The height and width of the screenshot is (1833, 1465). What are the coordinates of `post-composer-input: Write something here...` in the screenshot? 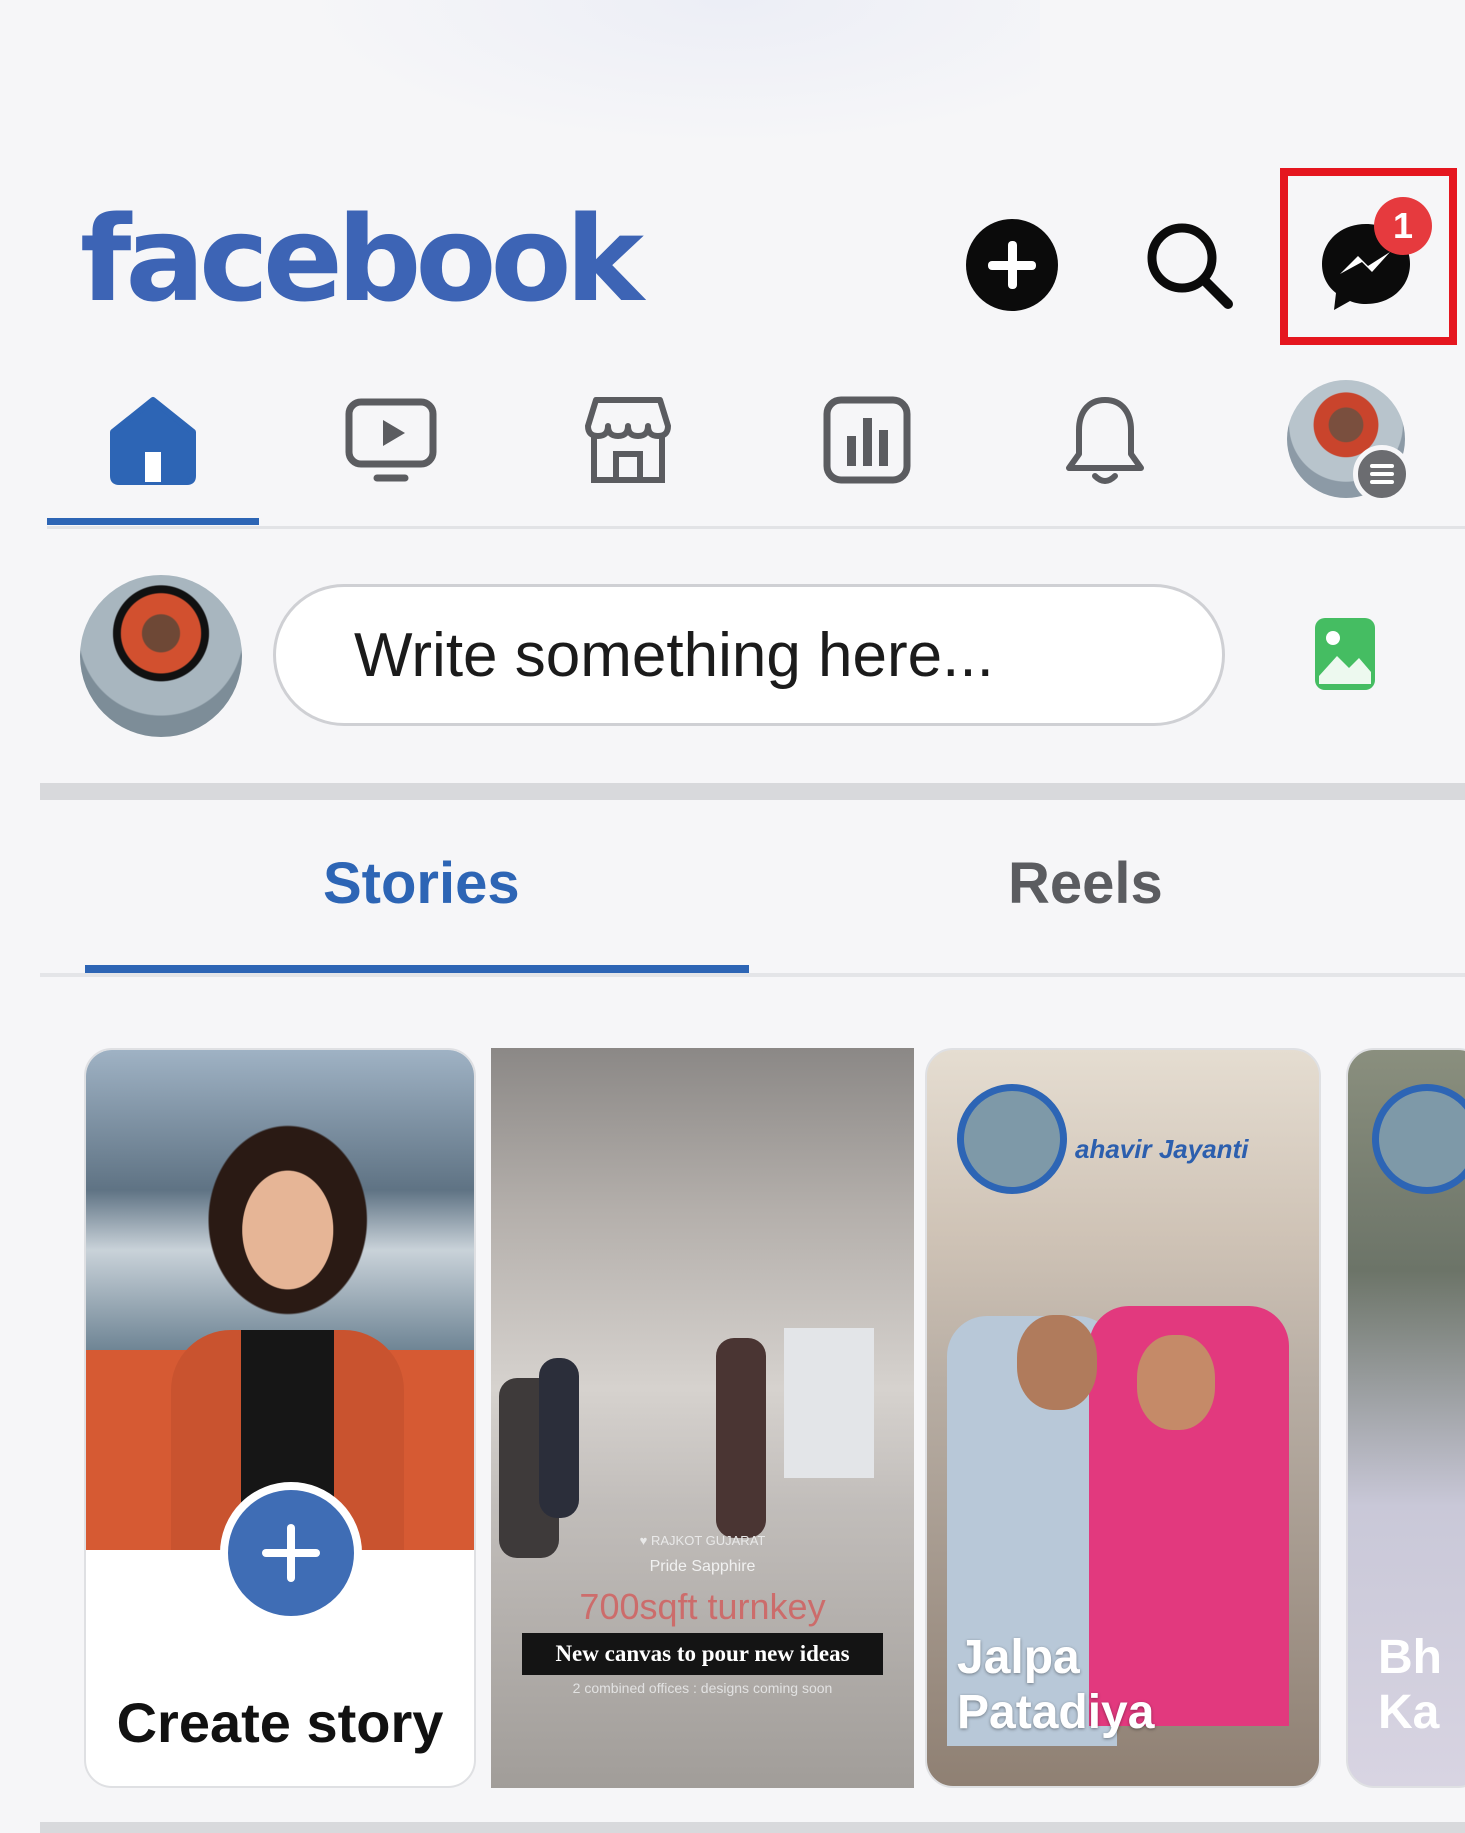 It's located at (749, 655).